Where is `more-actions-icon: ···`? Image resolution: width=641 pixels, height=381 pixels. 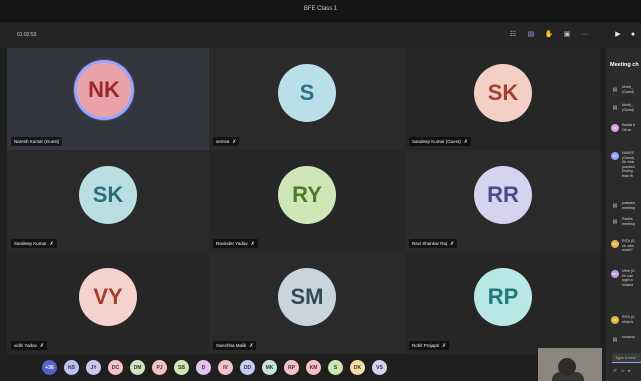 more-actions-icon: ··· is located at coordinates (585, 34).